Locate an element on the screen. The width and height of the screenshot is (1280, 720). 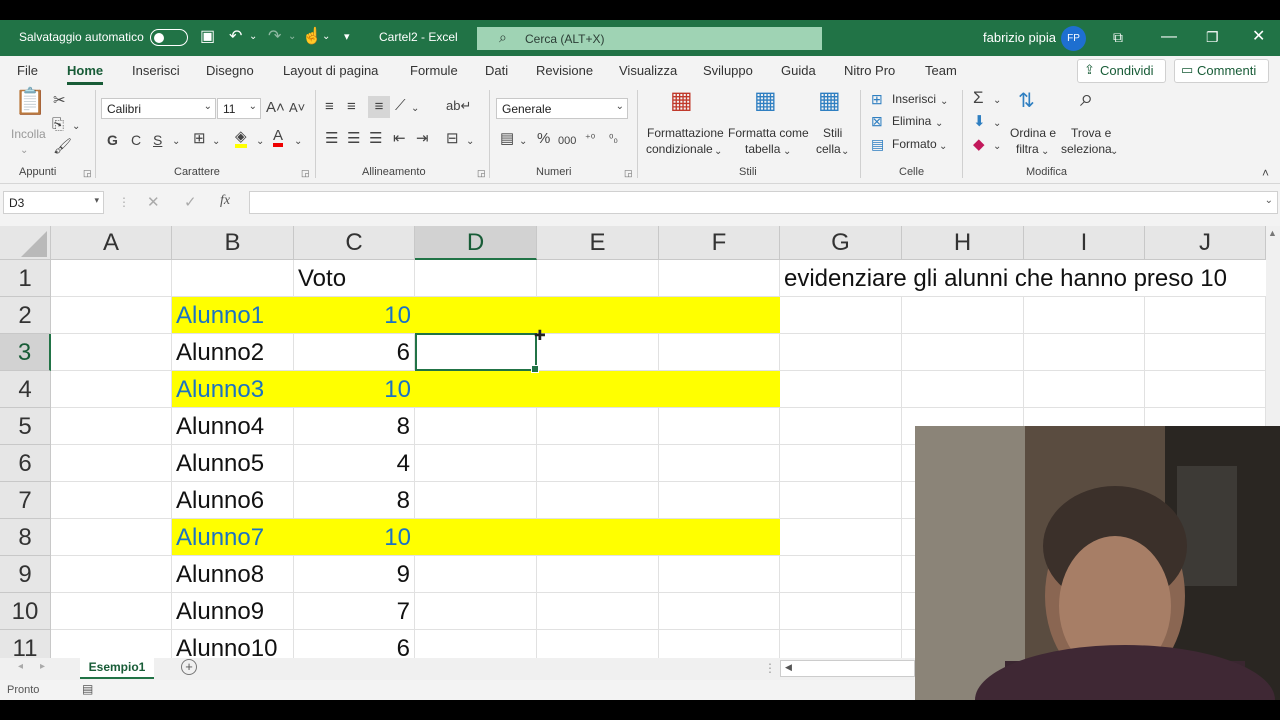
tab-review: Revisione is located at coordinates (564, 70).